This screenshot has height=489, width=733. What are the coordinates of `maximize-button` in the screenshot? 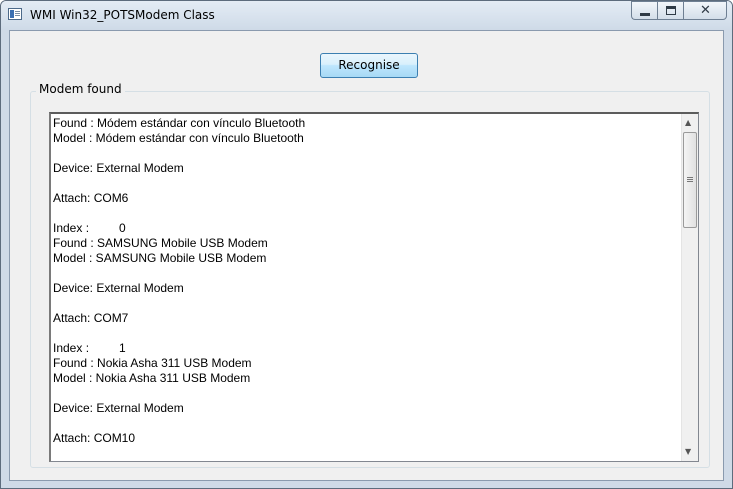 It's located at (670, 10).